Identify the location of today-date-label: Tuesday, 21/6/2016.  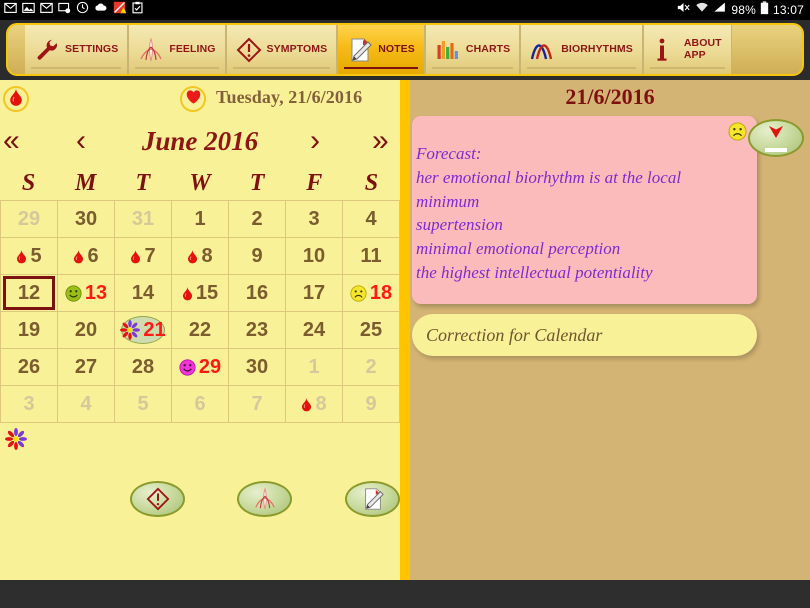
(289, 97).